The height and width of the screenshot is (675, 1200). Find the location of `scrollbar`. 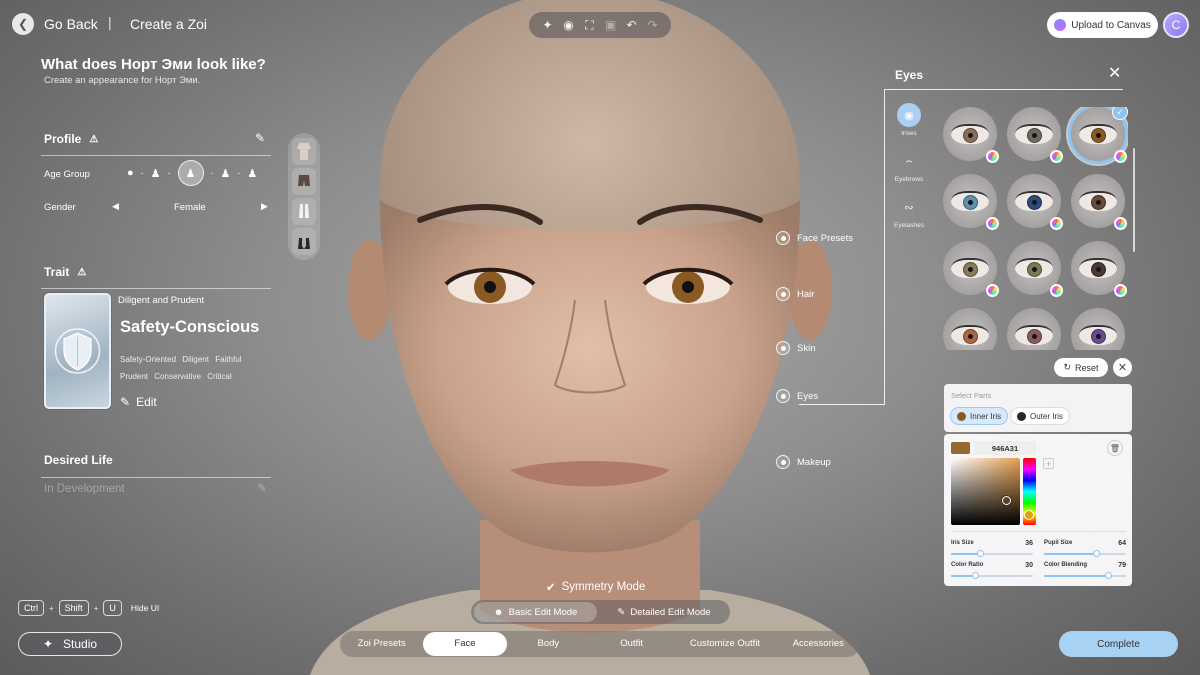

scrollbar is located at coordinates (1134, 200).